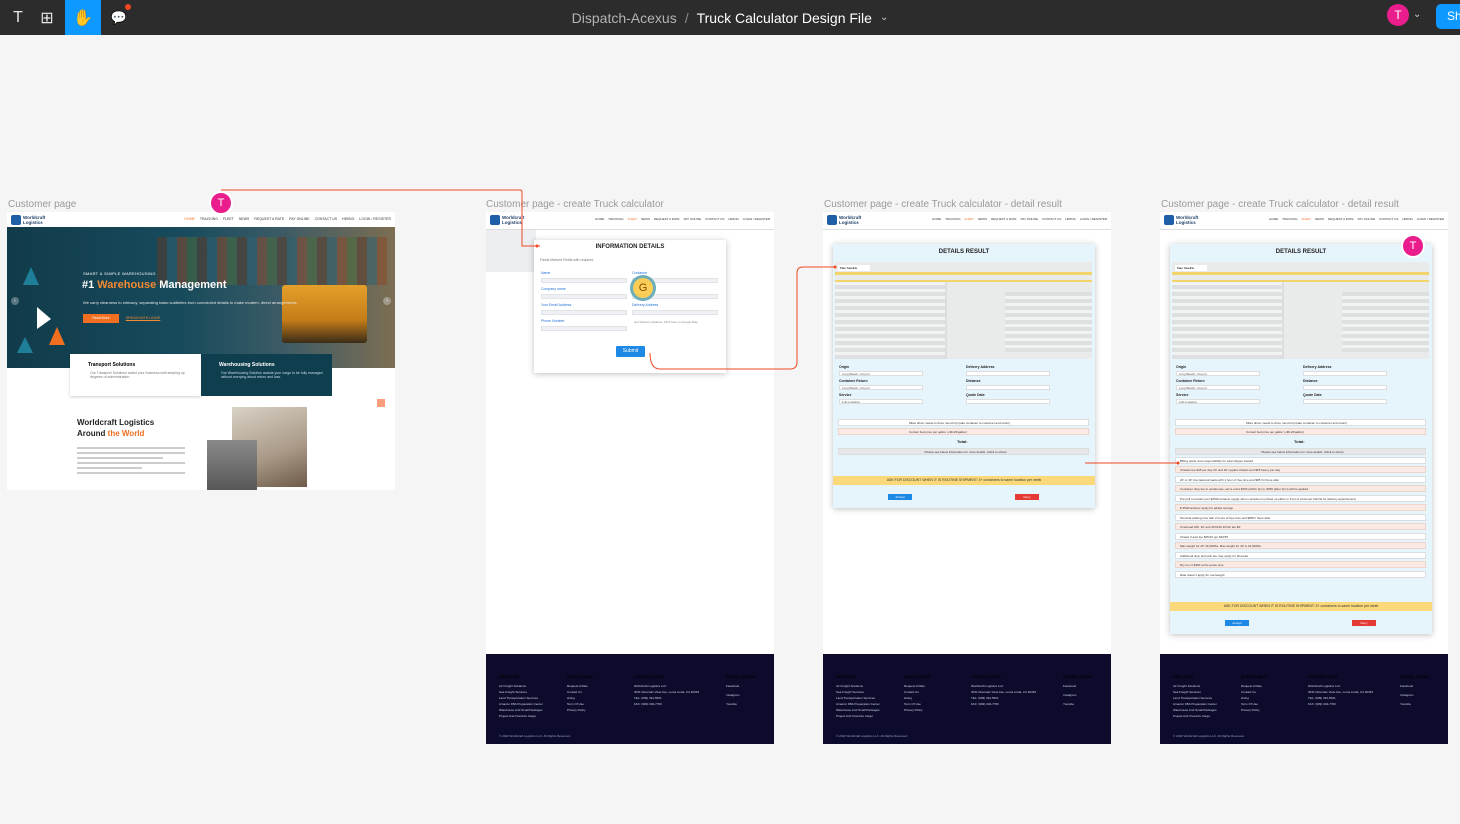 The width and height of the screenshot is (1460, 824). I want to click on connection-customer-to-calculator, so click(380, 218).